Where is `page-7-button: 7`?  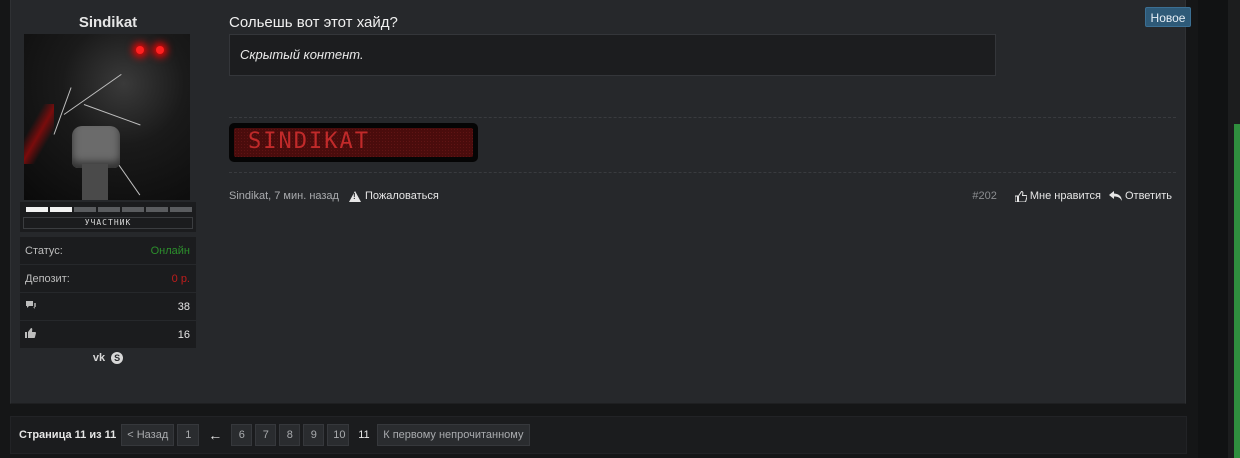 page-7-button: 7 is located at coordinates (266, 435).